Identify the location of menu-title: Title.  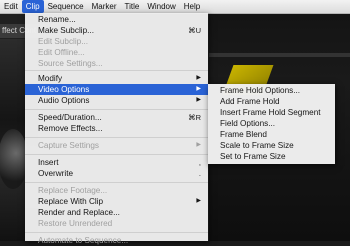
(132, 6).